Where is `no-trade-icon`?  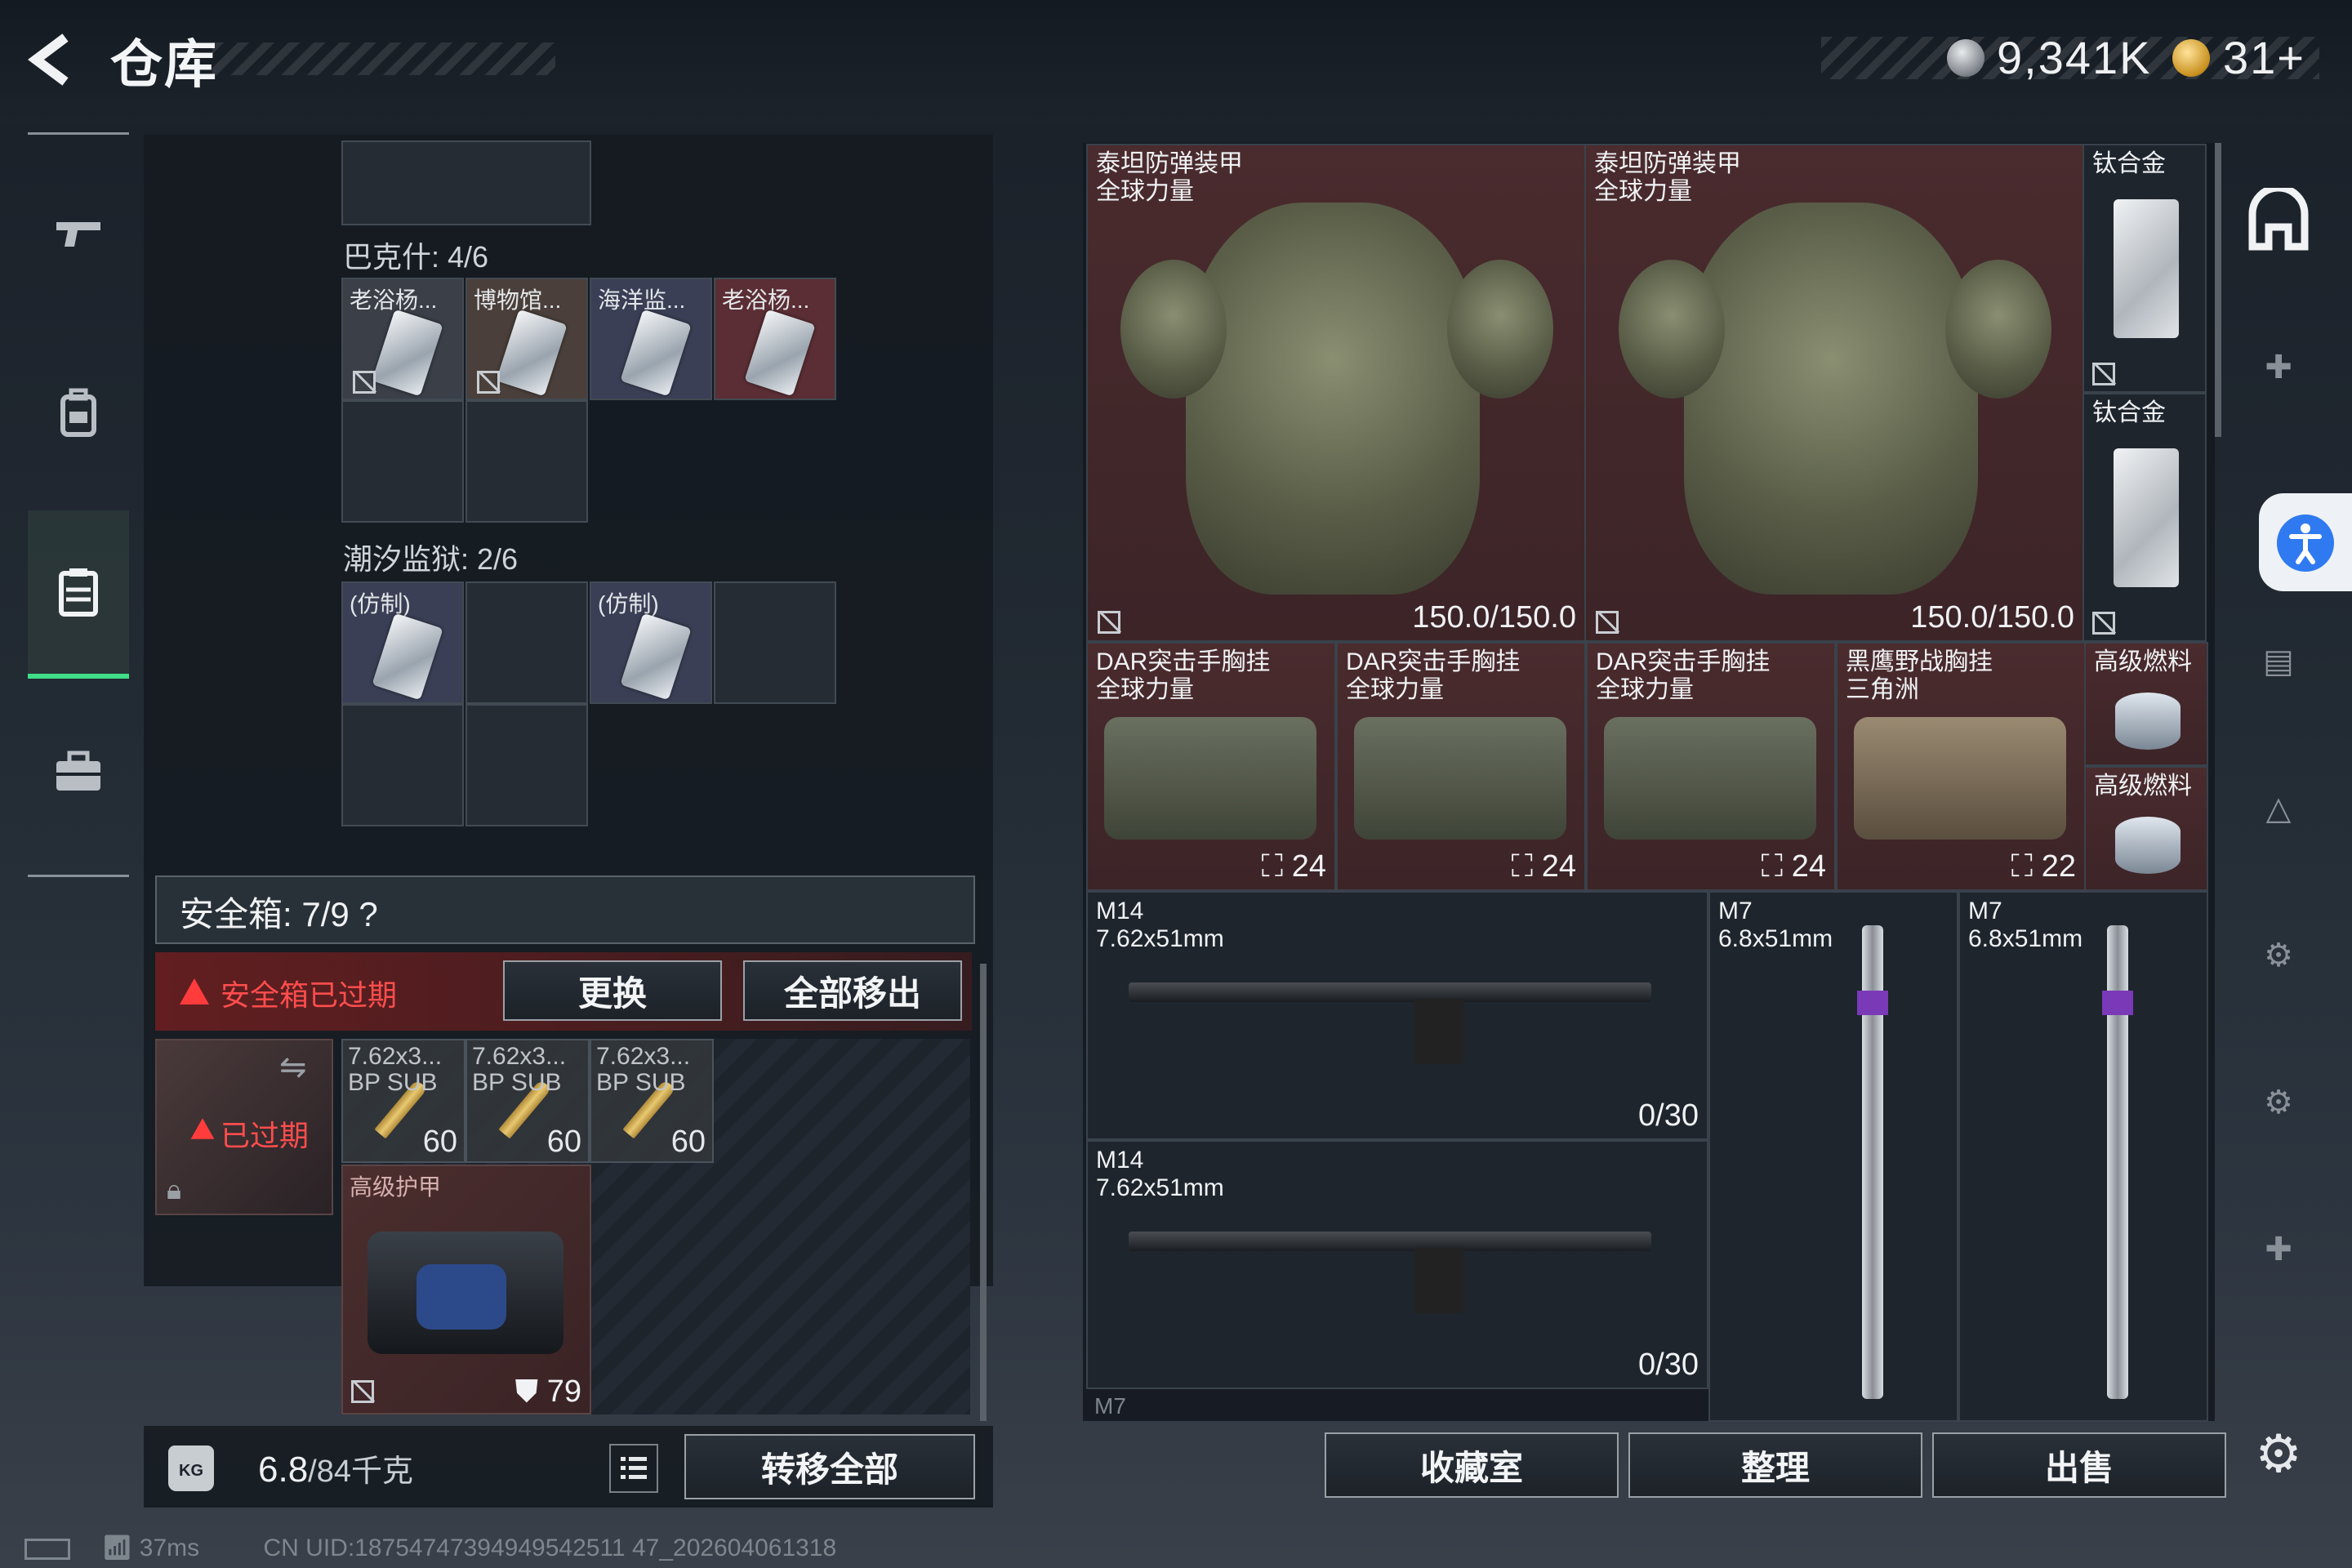 no-trade-icon is located at coordinates (1607, 622).